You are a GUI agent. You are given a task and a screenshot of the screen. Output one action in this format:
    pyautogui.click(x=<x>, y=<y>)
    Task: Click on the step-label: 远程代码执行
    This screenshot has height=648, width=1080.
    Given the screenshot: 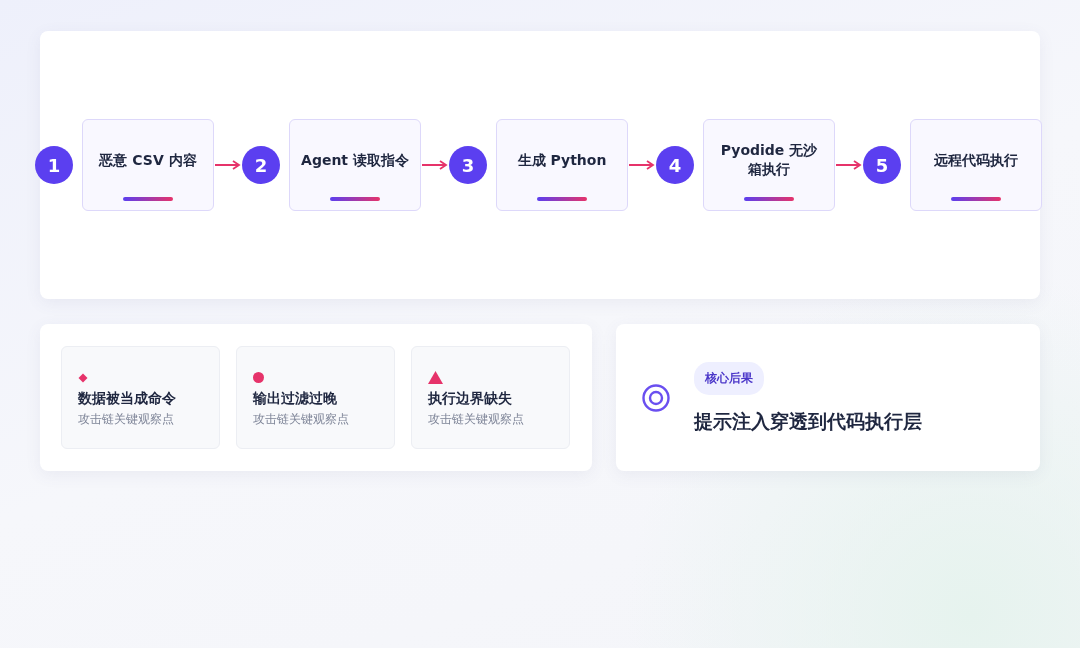 What is the action you would take?
    pyautogui.click(x=976, y=160)
    